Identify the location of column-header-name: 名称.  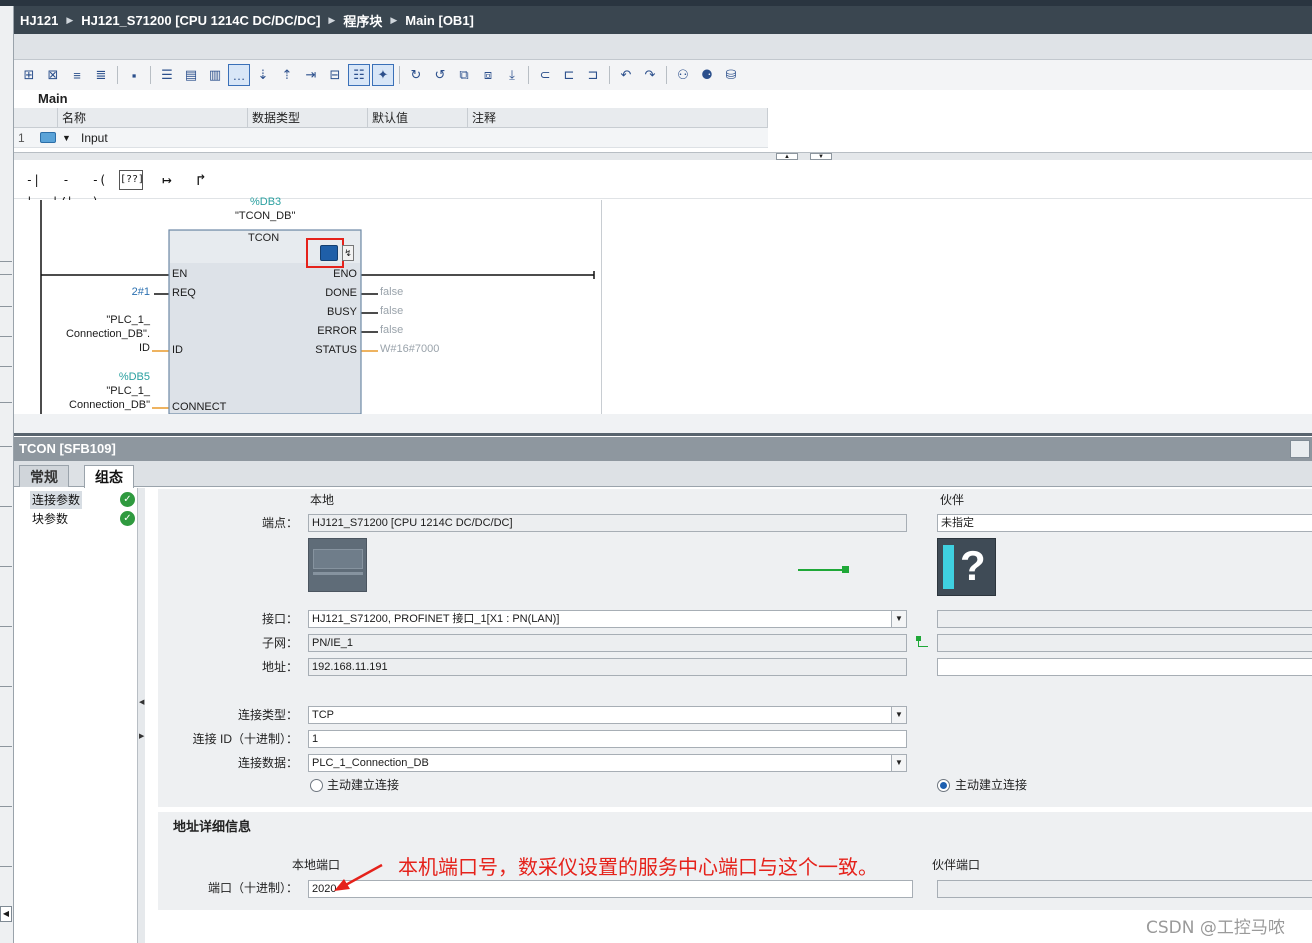
(153, 118).